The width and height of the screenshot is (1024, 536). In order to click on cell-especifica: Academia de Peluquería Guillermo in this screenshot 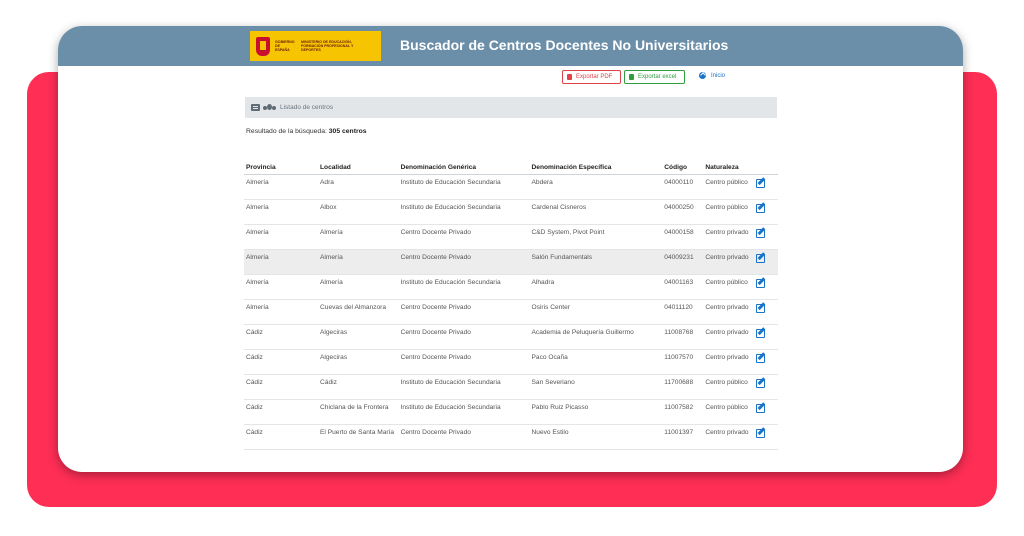, I will do `click(596, 337)`.